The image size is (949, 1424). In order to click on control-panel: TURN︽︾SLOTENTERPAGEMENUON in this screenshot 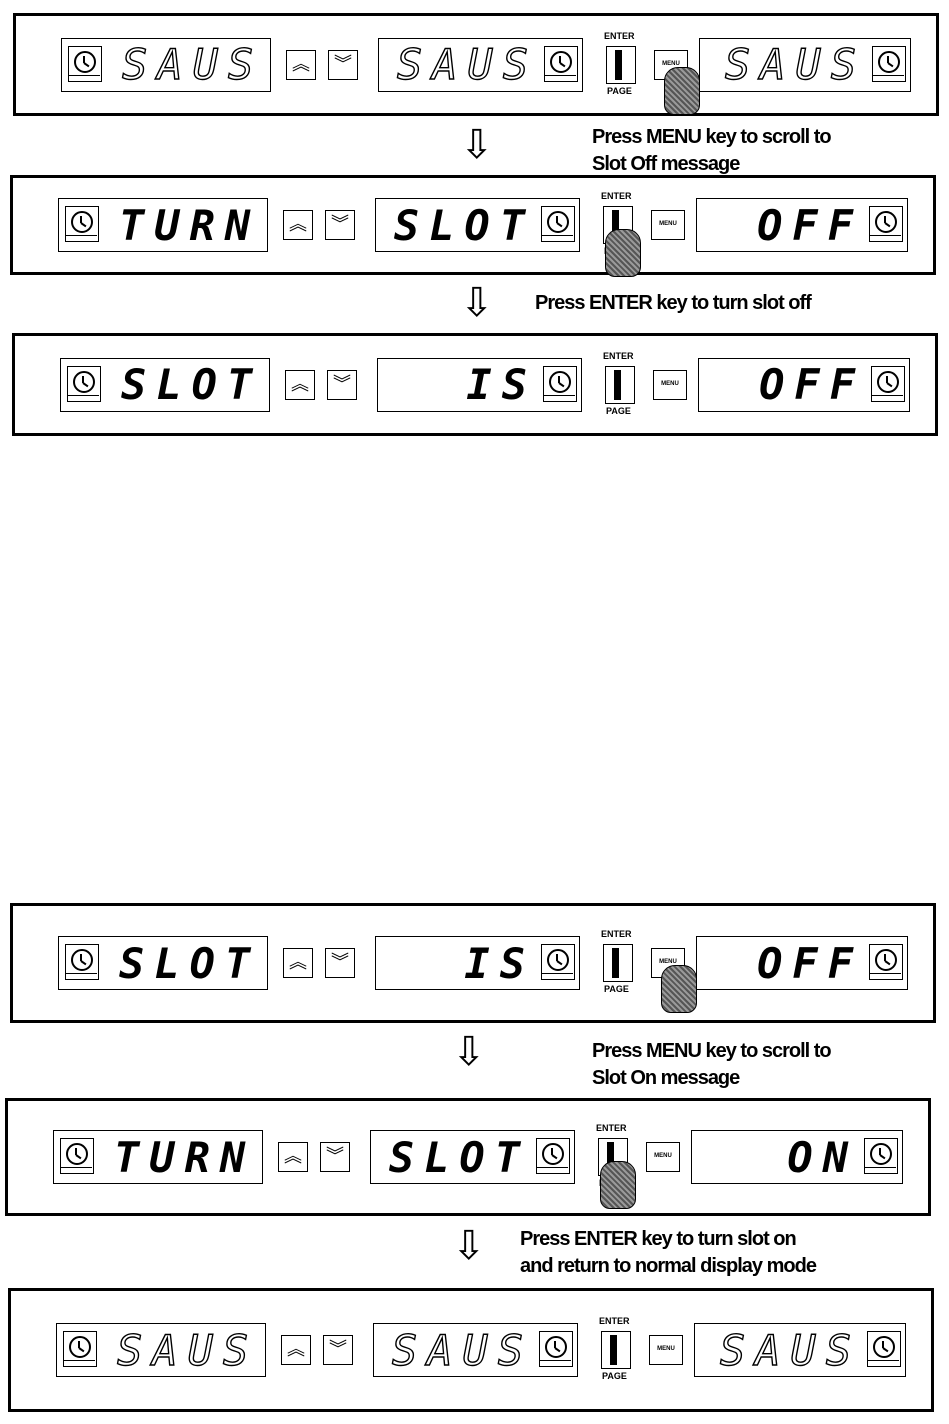, I will do `click(468, 1157)`.